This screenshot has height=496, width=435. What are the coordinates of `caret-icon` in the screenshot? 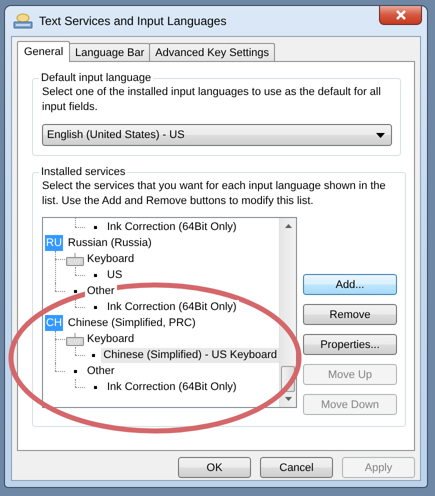 It's located at (380, 135).